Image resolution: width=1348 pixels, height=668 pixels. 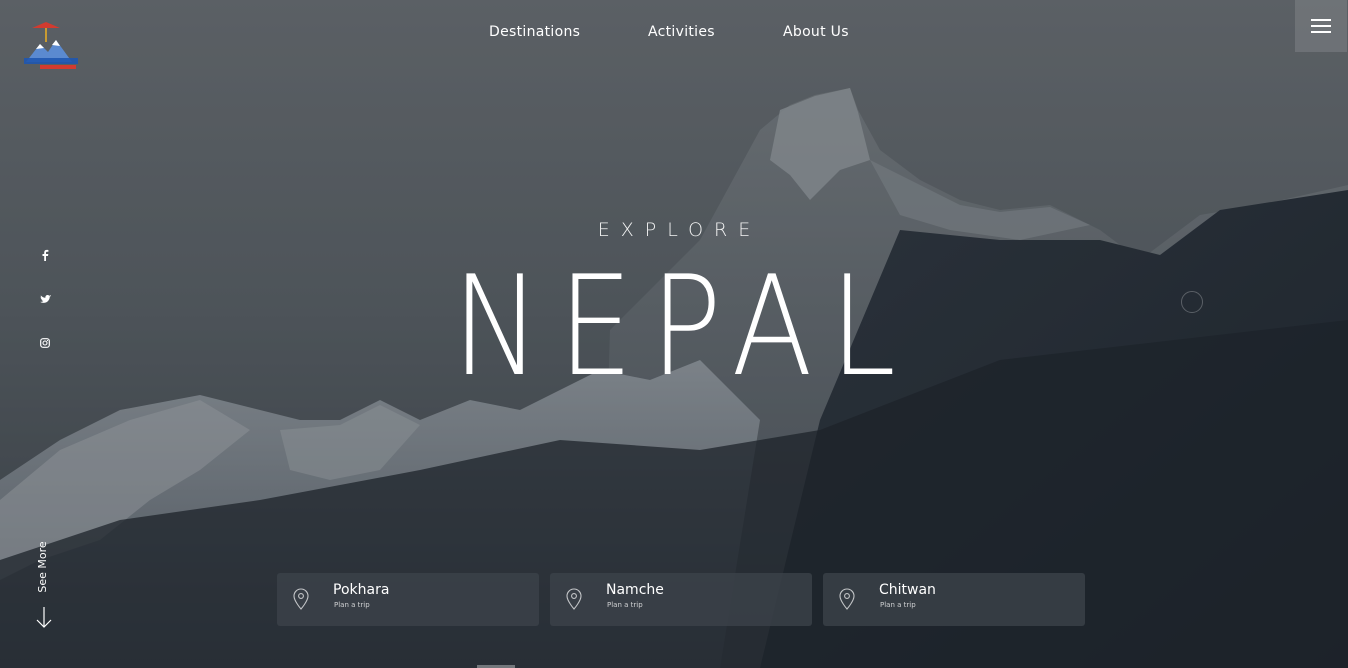 What do you see at coordinates (1192, 302) in the screenshot?
I see `cursor-ring-icon` at bounding box center [1192, 302].